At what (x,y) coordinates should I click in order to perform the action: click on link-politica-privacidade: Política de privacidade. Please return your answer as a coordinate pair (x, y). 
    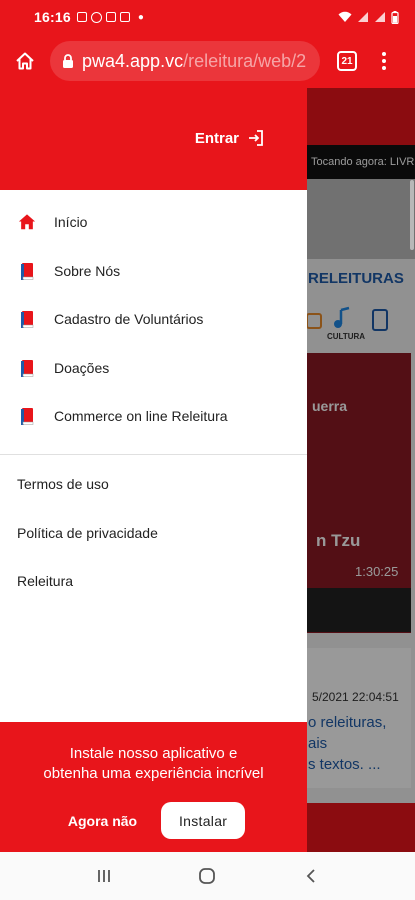
    Looking at the image, I should click on (153, 533).